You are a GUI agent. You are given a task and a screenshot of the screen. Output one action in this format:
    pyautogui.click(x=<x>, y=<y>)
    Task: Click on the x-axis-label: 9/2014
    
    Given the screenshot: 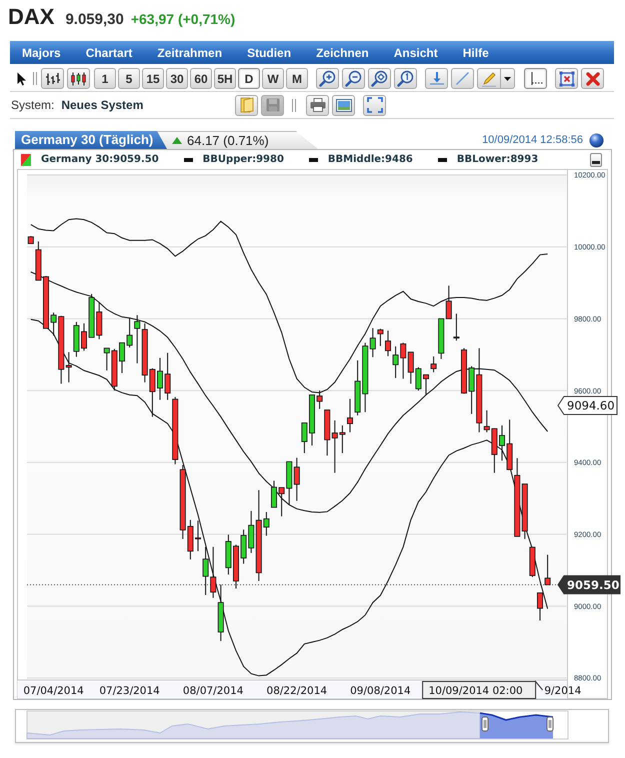 What is the action you would take?
    pyautogui.click(x=563, y=691)
    